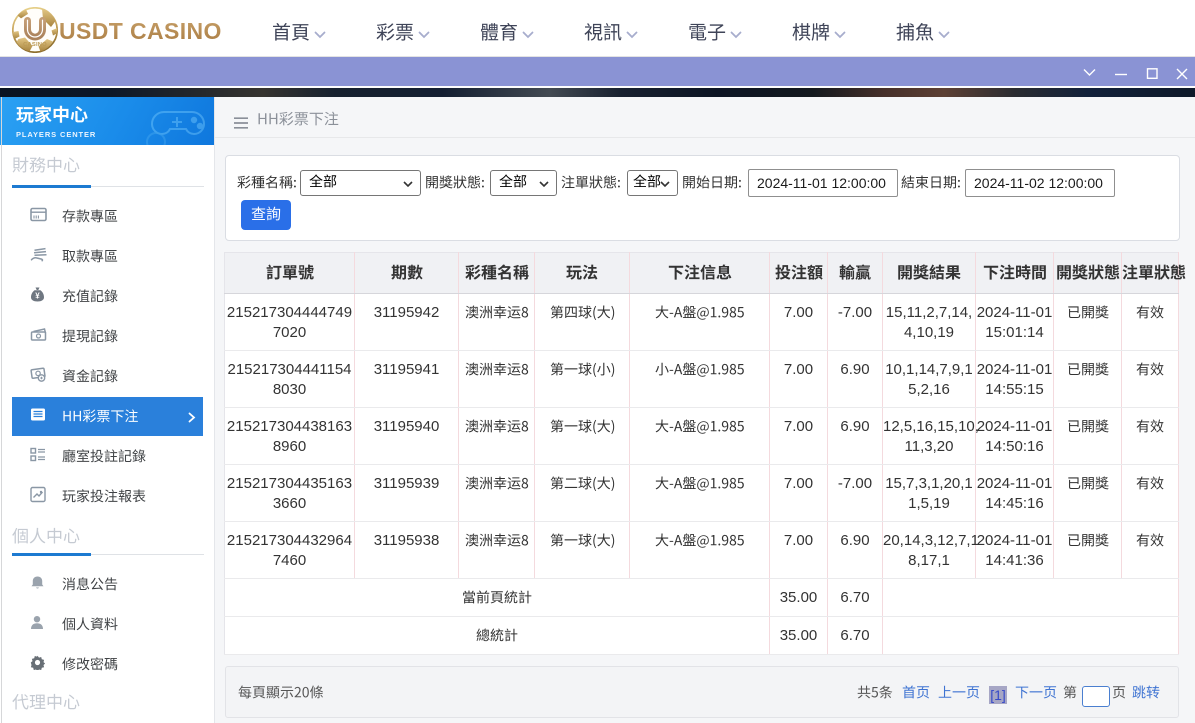 This screenshot has width=1195, height=723. Describe the element at coordinates (35, 45) in the screenshot. I see `svg-text: CASINO` at that location.